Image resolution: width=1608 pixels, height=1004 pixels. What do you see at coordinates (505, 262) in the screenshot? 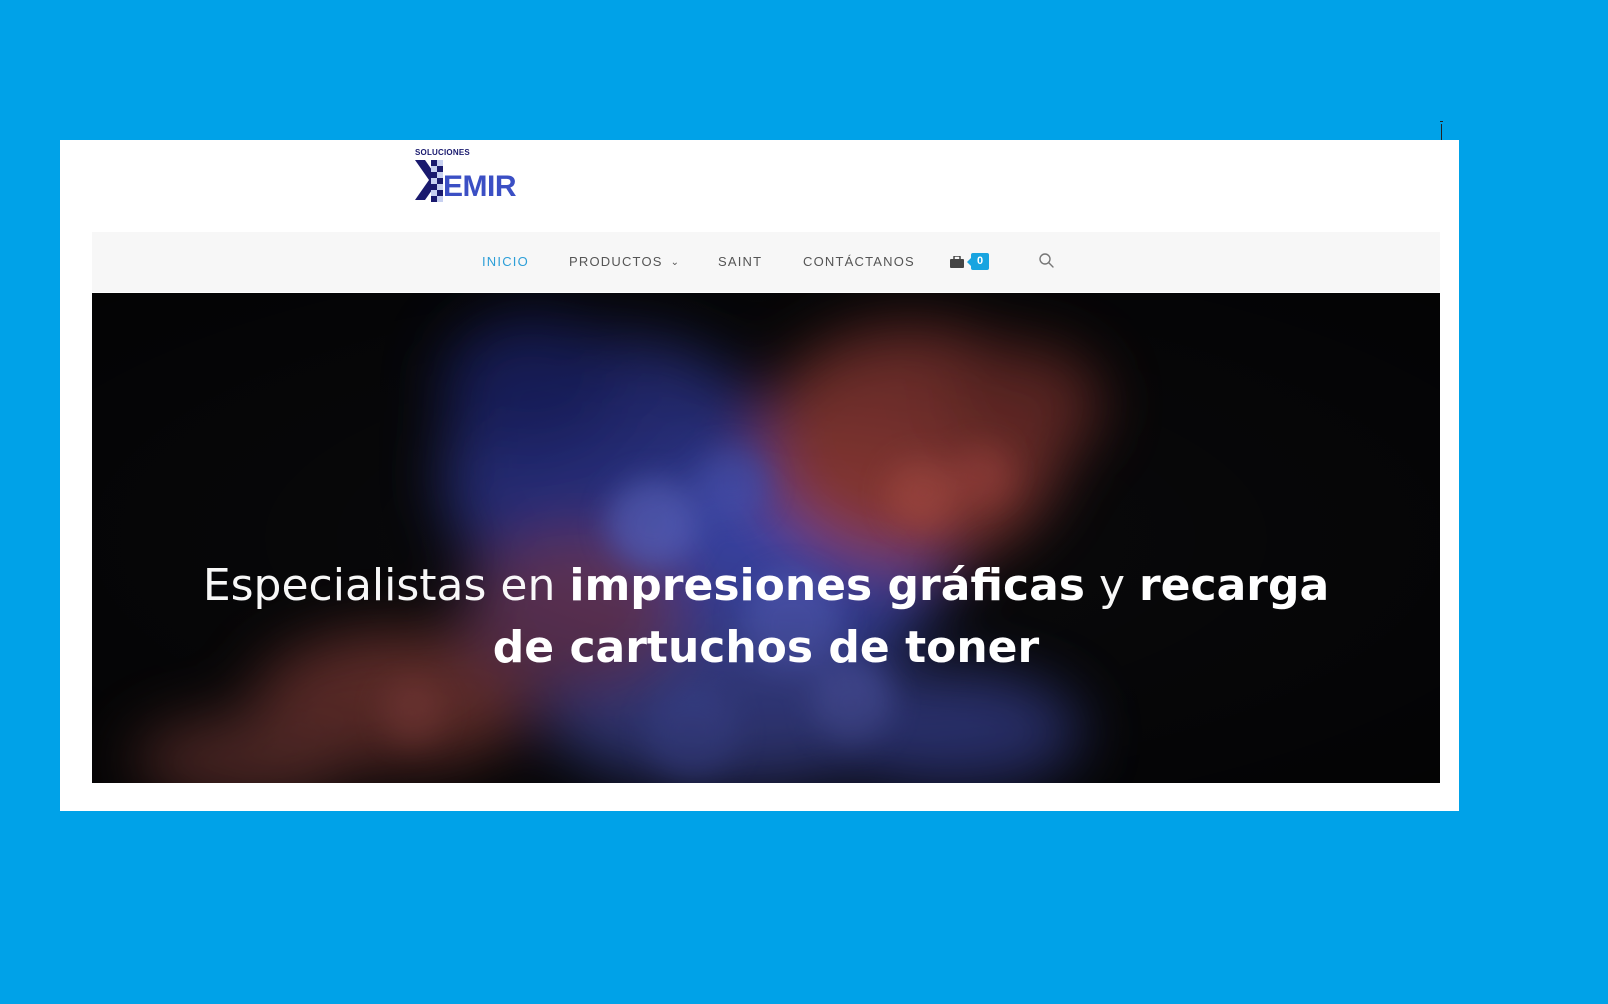
I see `nav-item-inicio: INICIO` at bounding box center [505, 262].